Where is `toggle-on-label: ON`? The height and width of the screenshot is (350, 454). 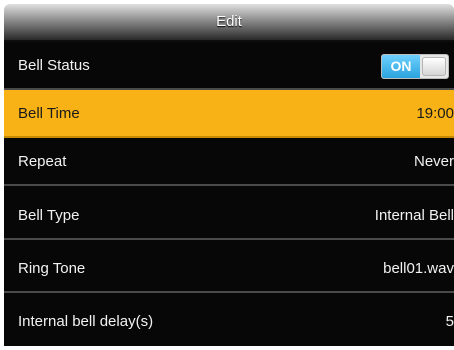
toggle-on-label: ON is located at coordinates (401, 66).